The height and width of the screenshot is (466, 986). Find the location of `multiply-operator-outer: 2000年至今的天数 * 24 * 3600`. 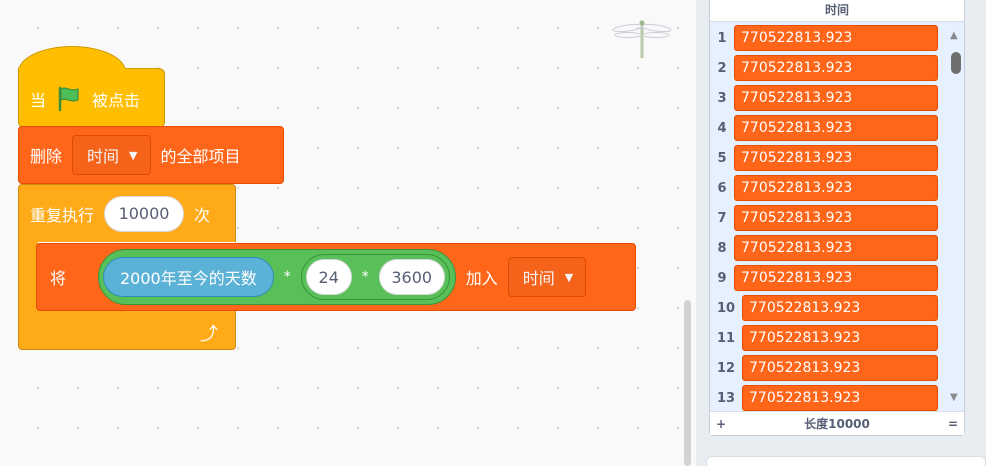

multiply-operator-outer: 2000年至今的天数 * 24 * 3600 is located at coordinates (277, 277).